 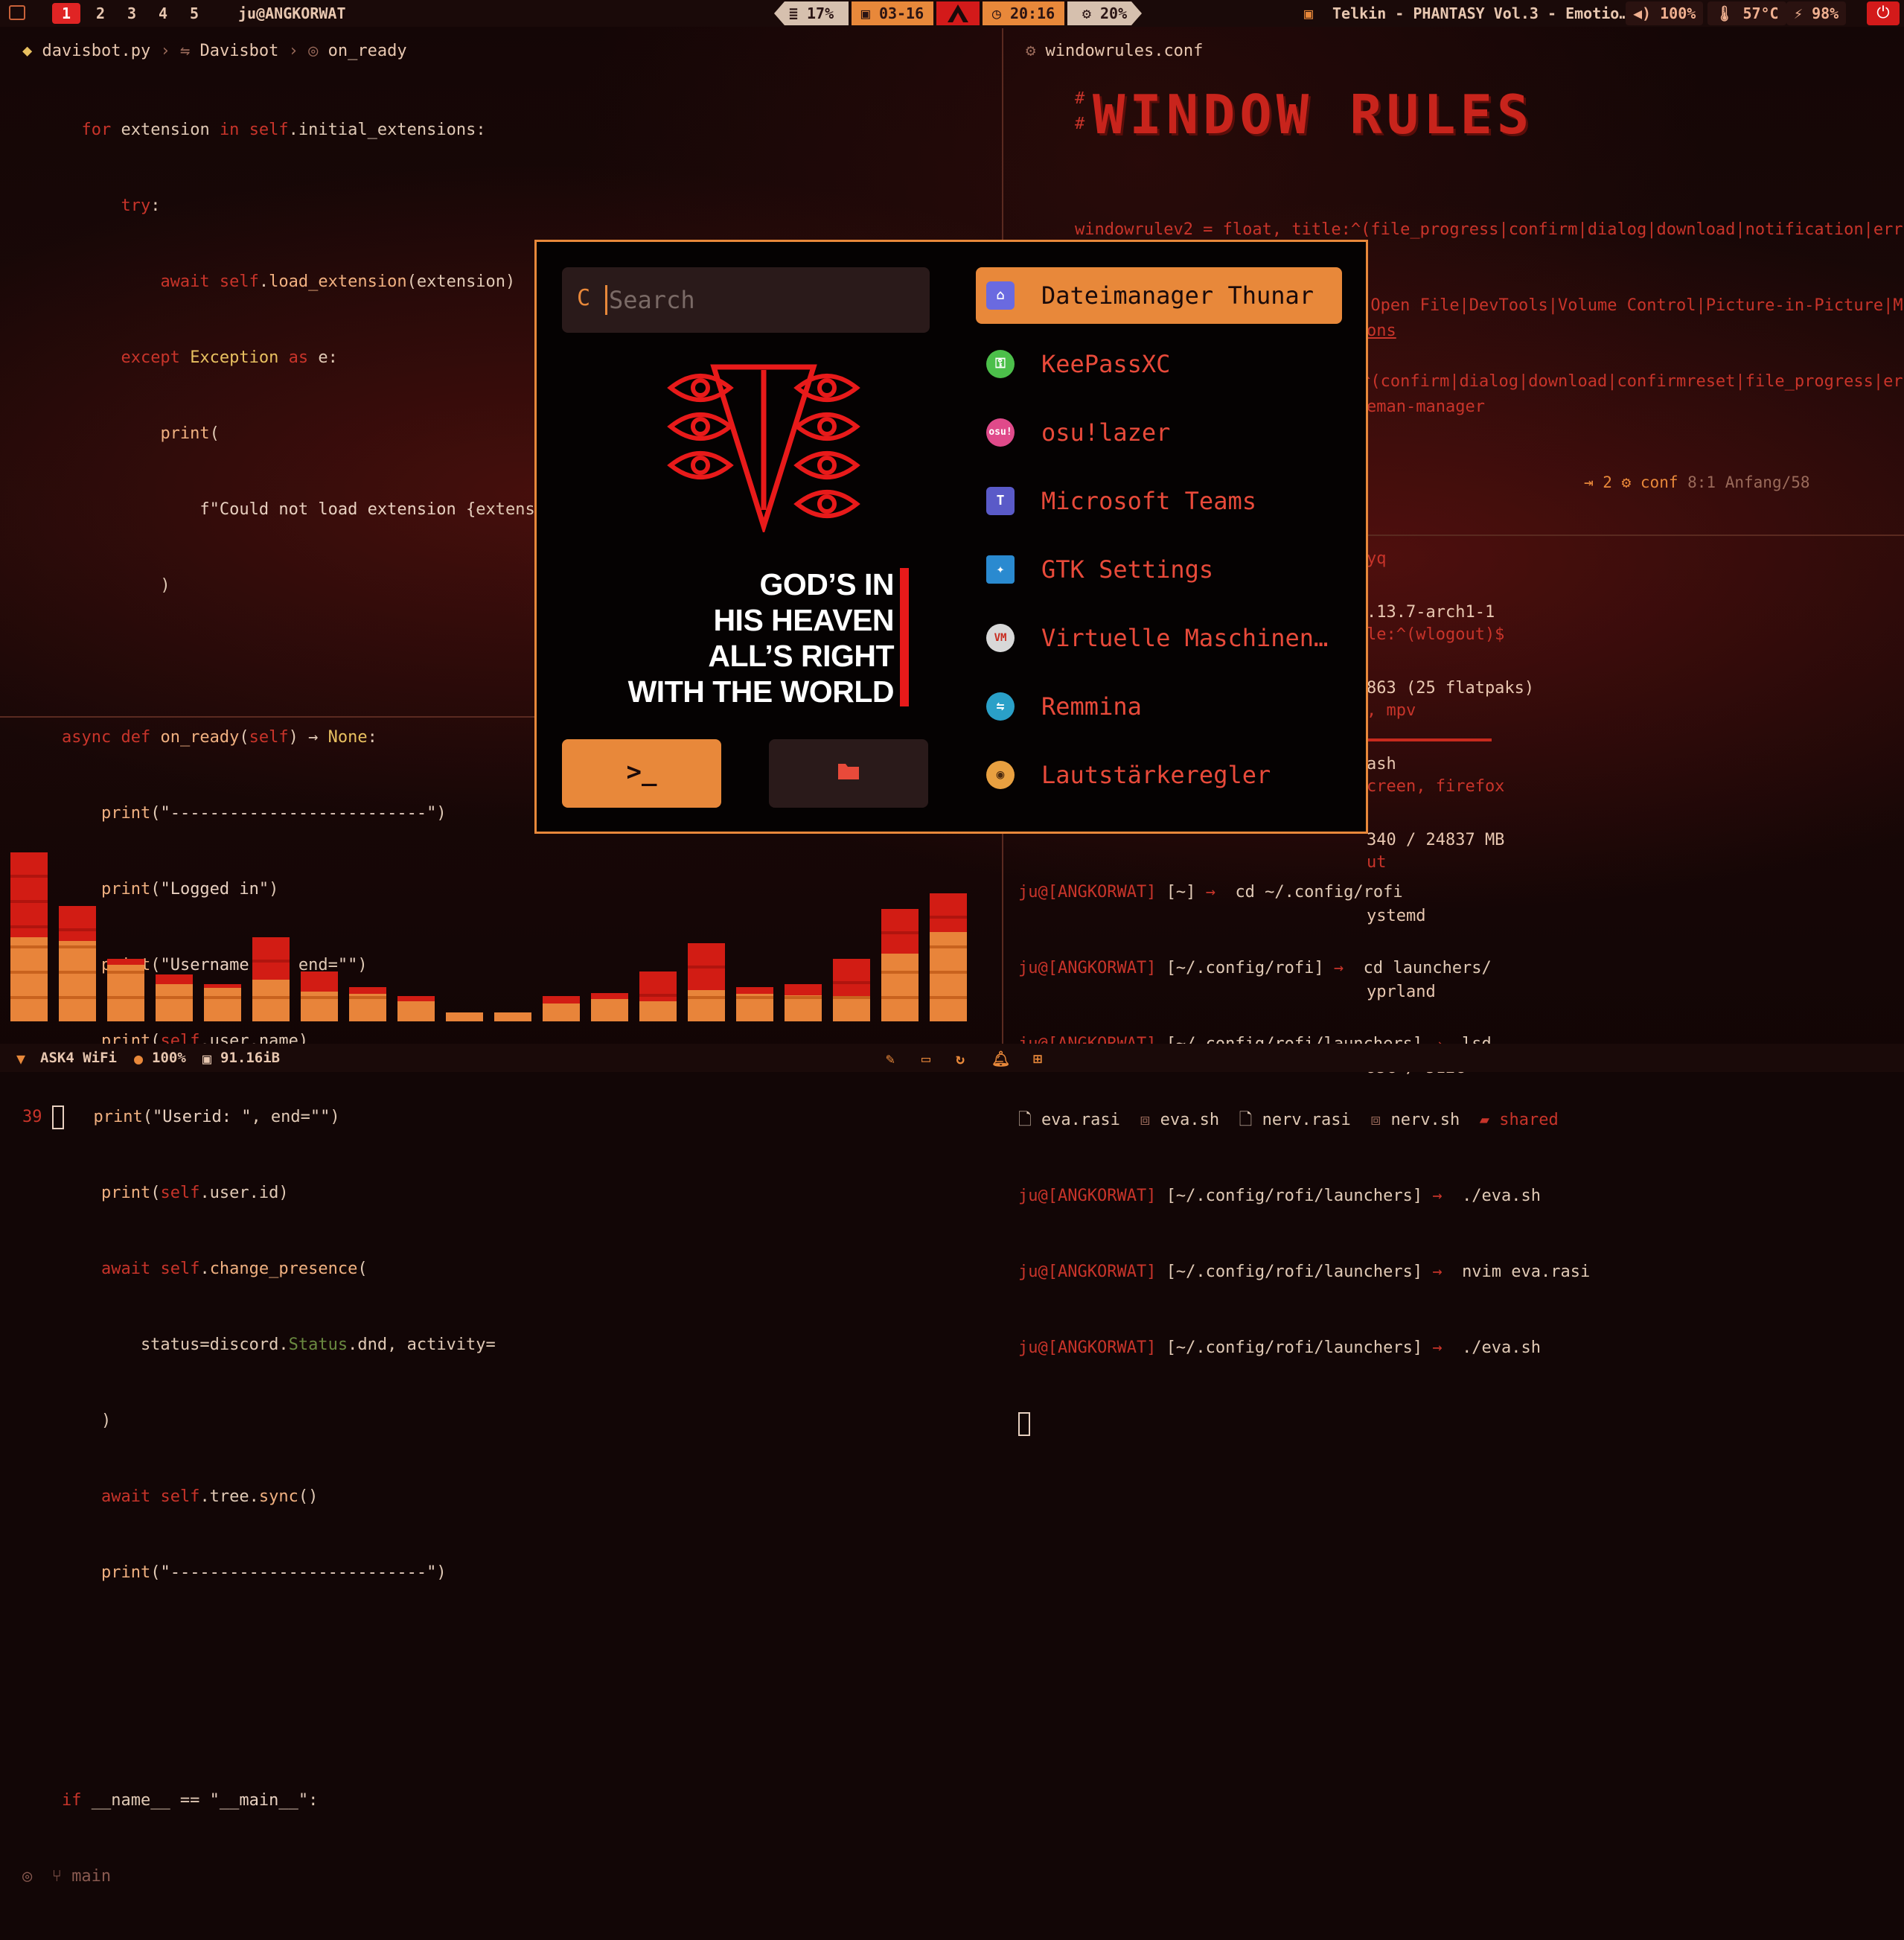 What do you see at coordinates (66, 13) in the screenshot?
I see `workspace-1: 1` at bounding box center [66, 13].